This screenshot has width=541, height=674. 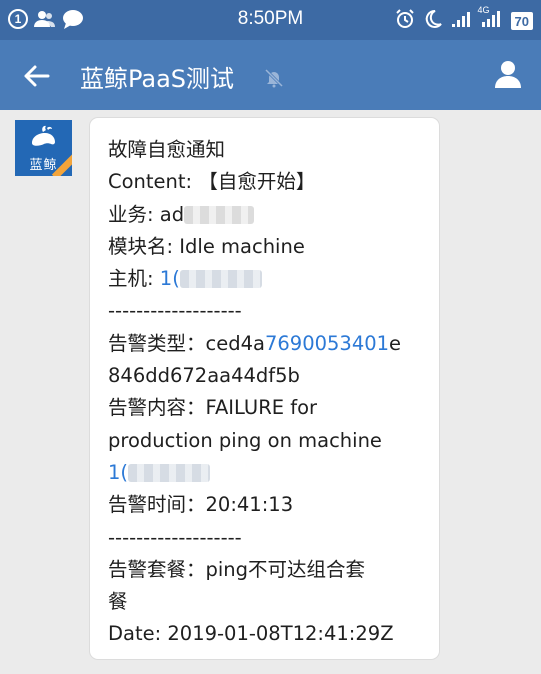 What do you see at coordinates (273, 473) in the screenshot?
I see `alarm-content-ip-line: 1(` at bounding box center [273, 473].